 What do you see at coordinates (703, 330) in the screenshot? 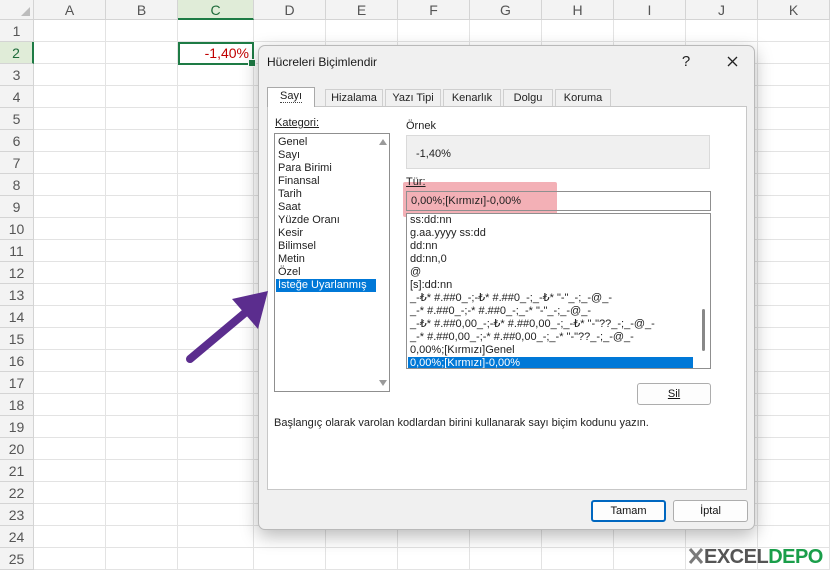
I see `scroll-thumb` at bounding box center [703, 330].